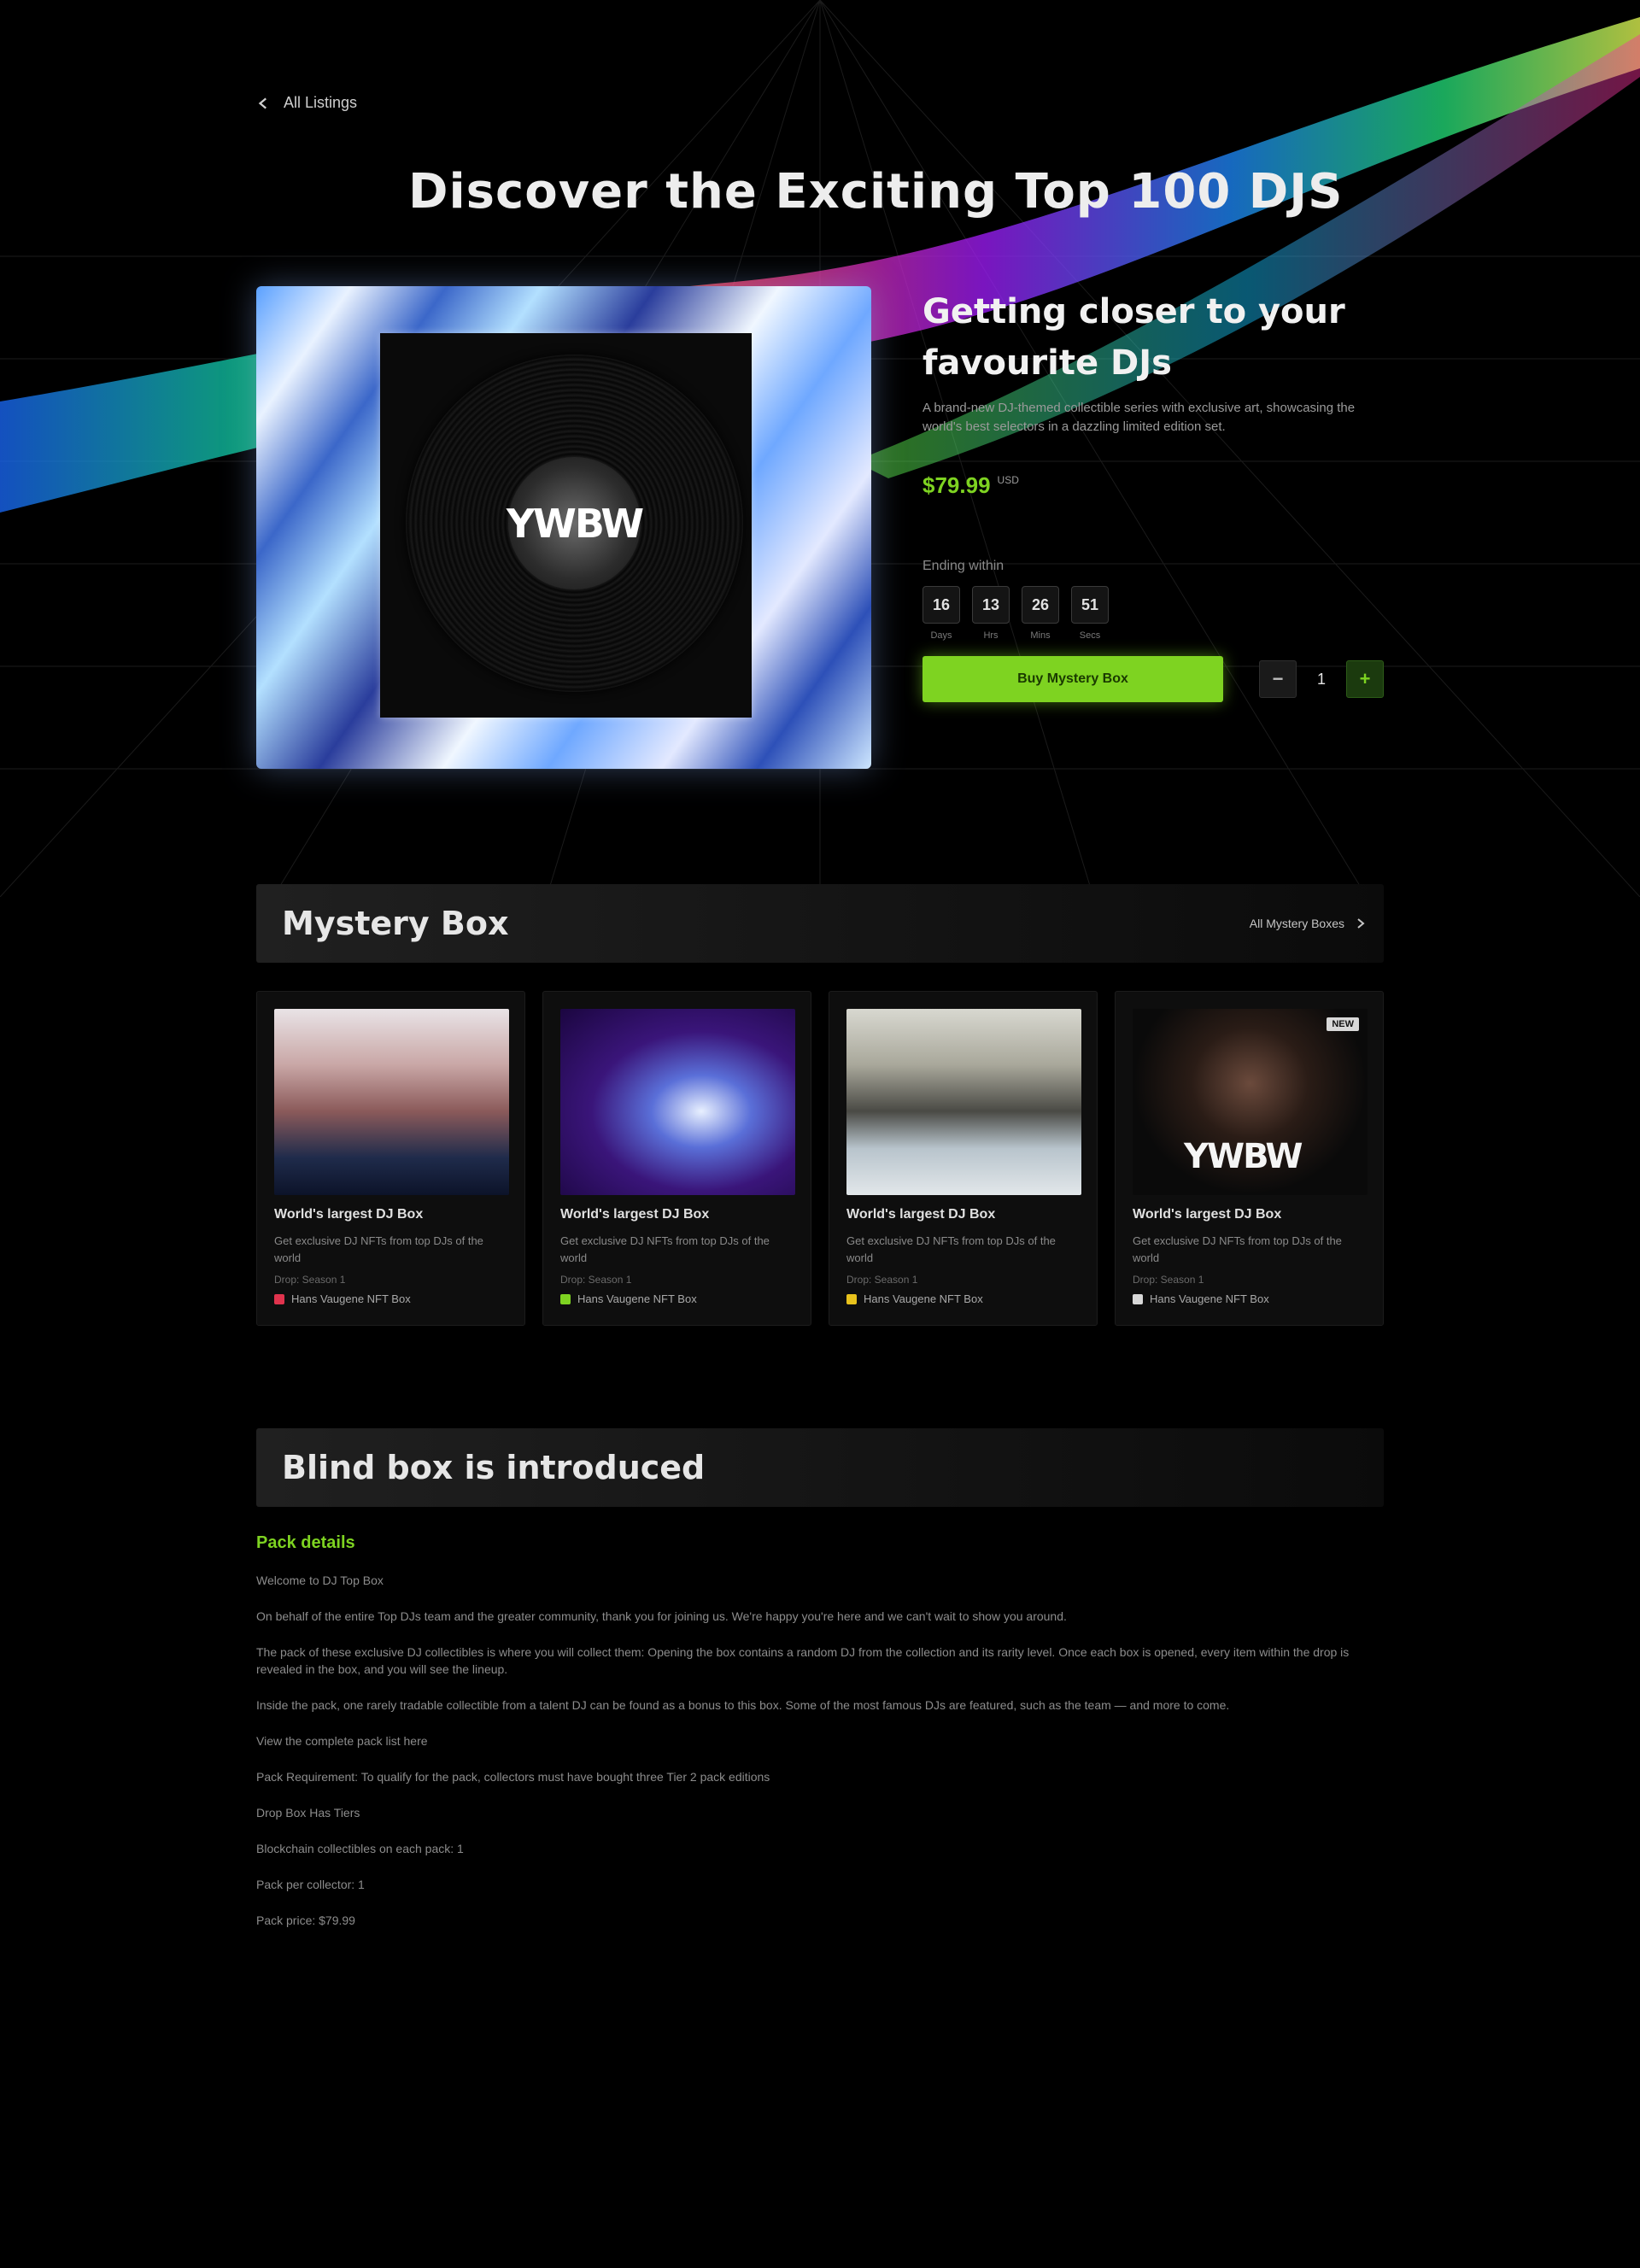  I want to click on purchase-row: Buy Mystery Box − 1 +, so click(1153, 679).